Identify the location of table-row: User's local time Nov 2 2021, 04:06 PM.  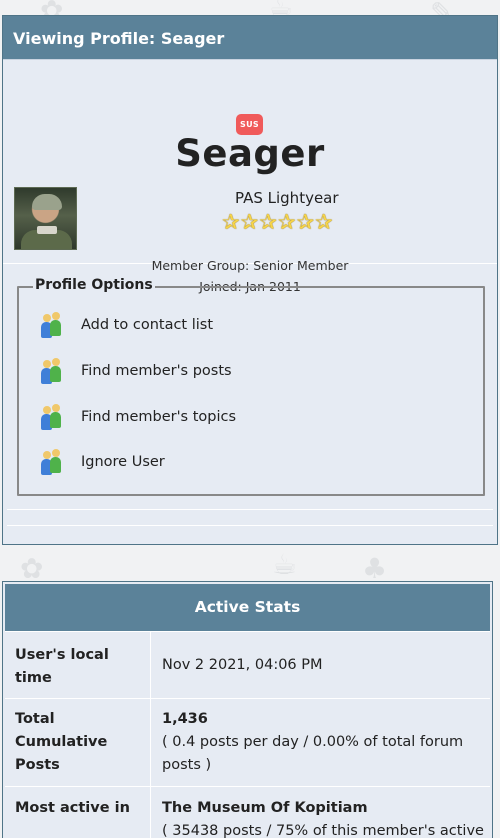
(247, 664).